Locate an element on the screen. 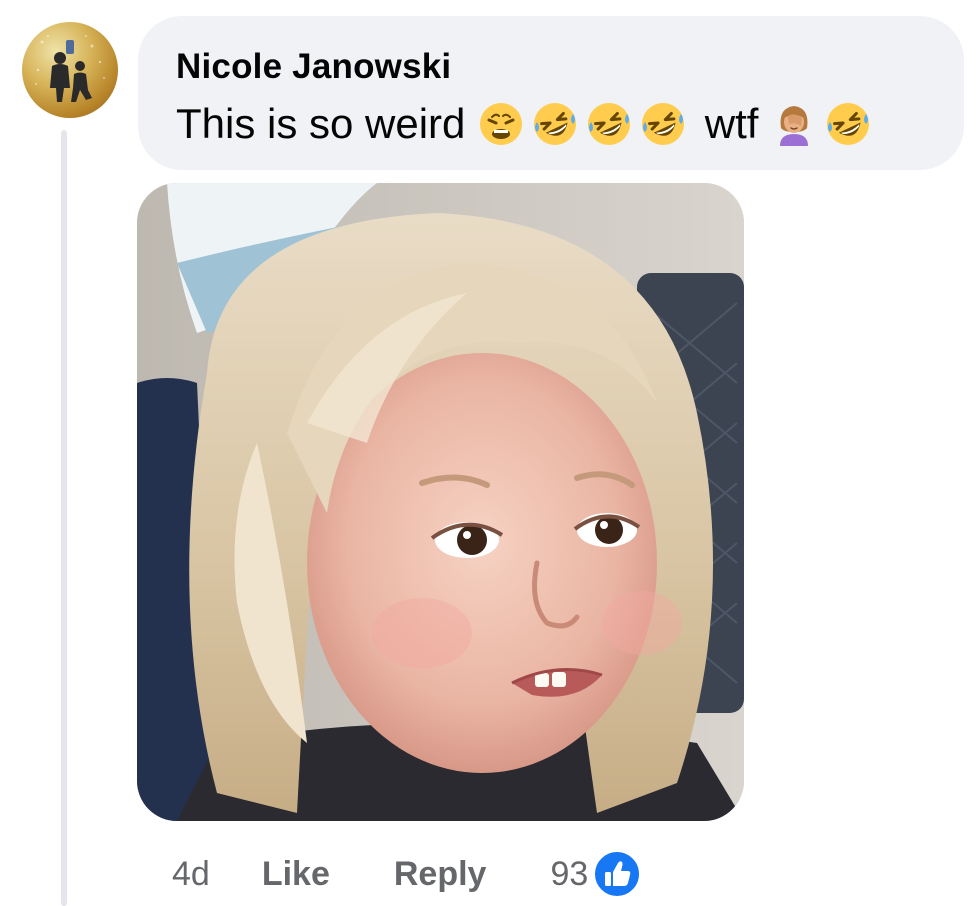 This screenshot has width=980, height=906. avatar-image is located at coordinates (70, 68).